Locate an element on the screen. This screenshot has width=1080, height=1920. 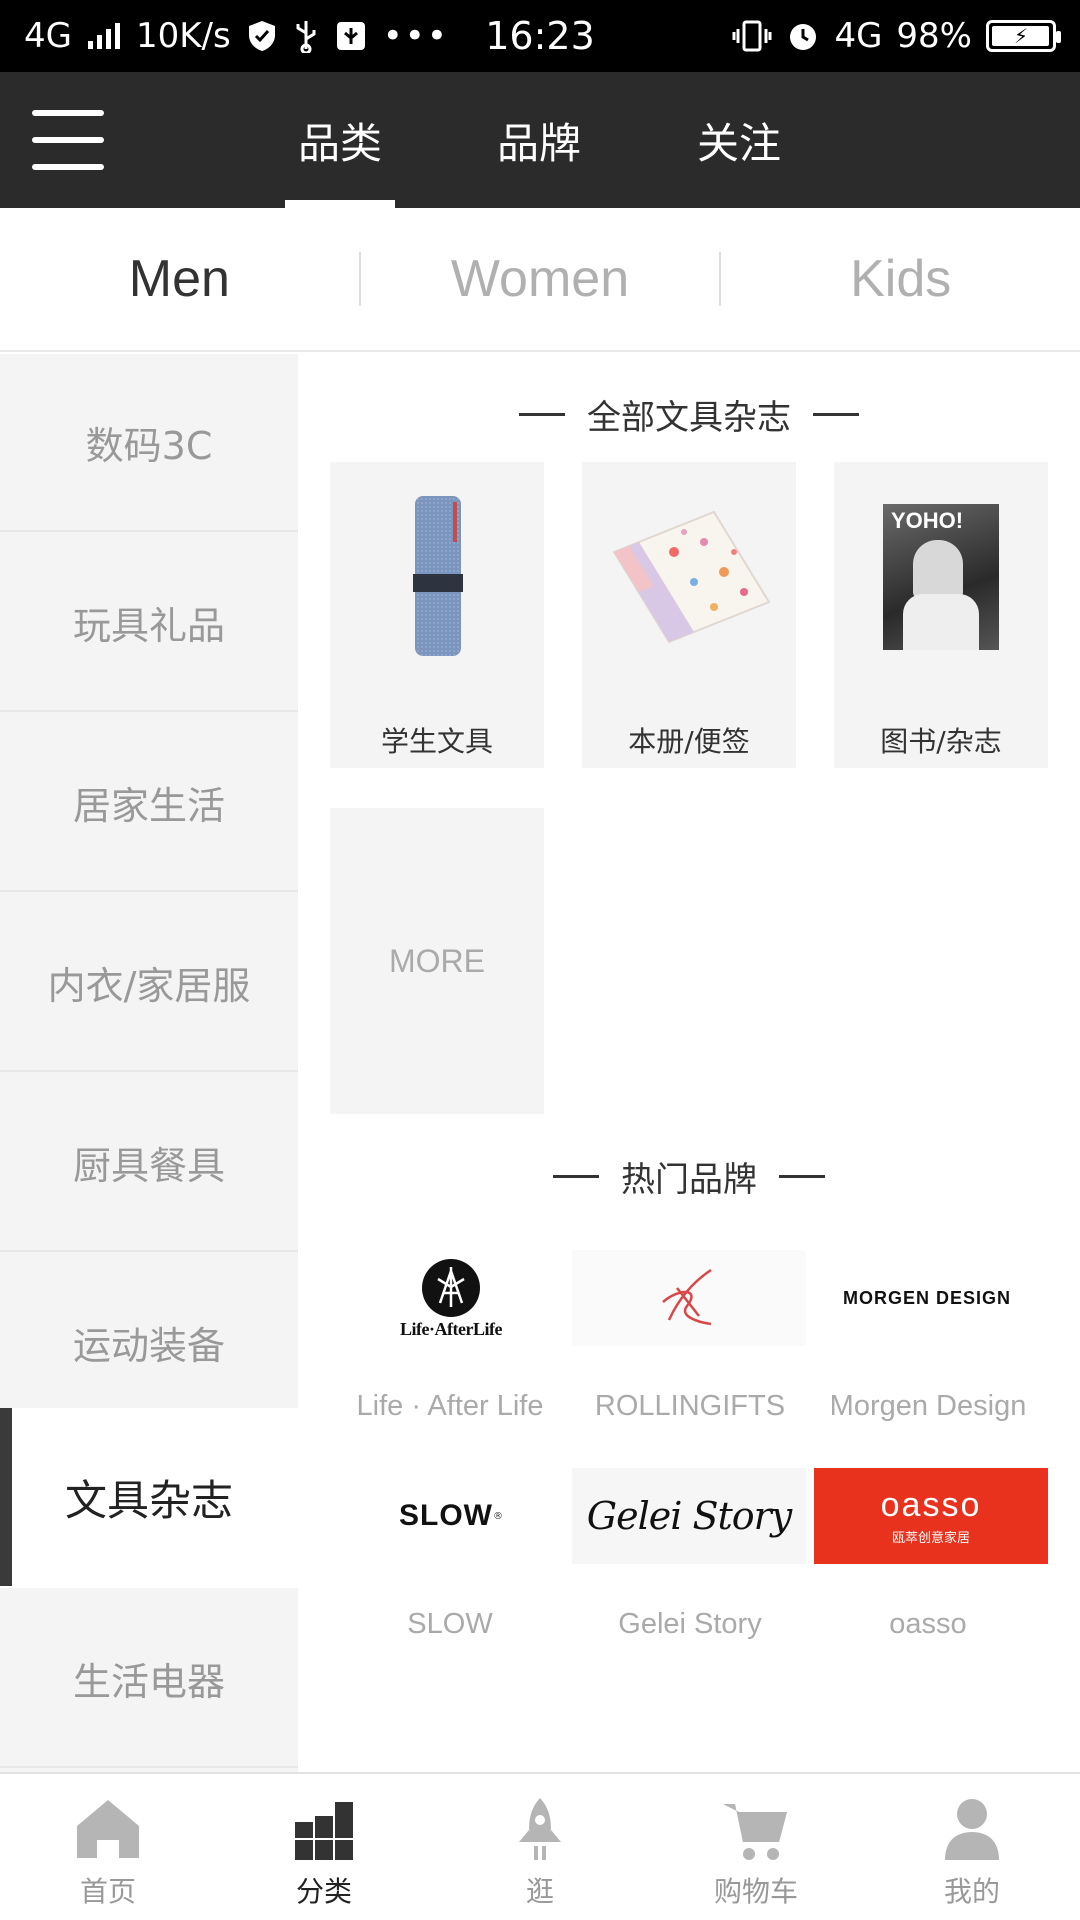
brand-name: ROLLINGIFTS is located at coordinates (690, 1406).